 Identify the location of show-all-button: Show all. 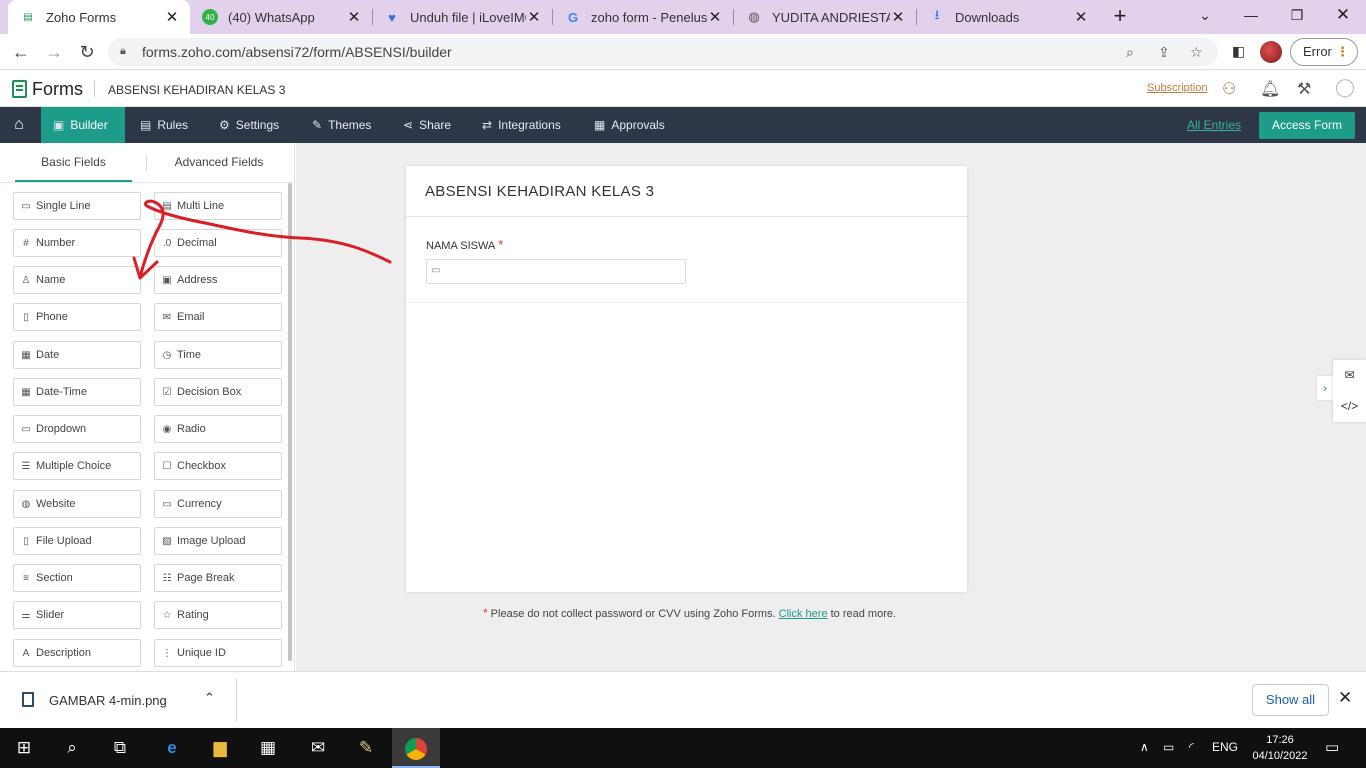
(1290, 700).